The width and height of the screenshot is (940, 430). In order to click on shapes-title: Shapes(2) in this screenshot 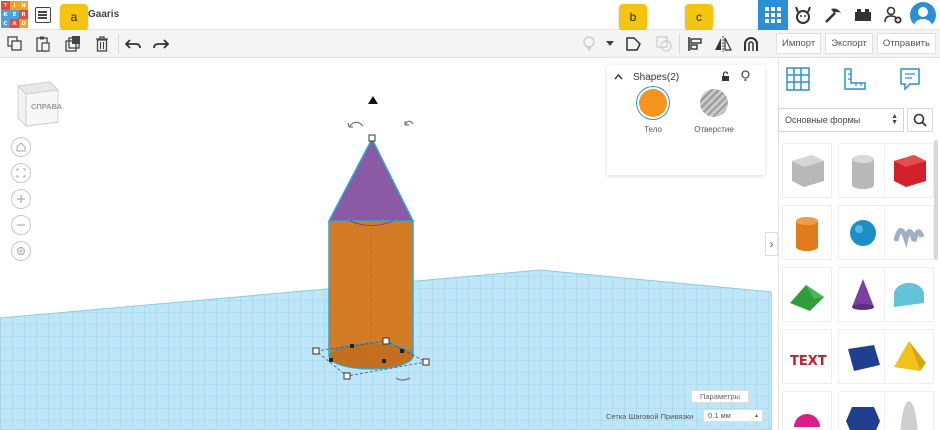, I will do `click(656, 77)`.